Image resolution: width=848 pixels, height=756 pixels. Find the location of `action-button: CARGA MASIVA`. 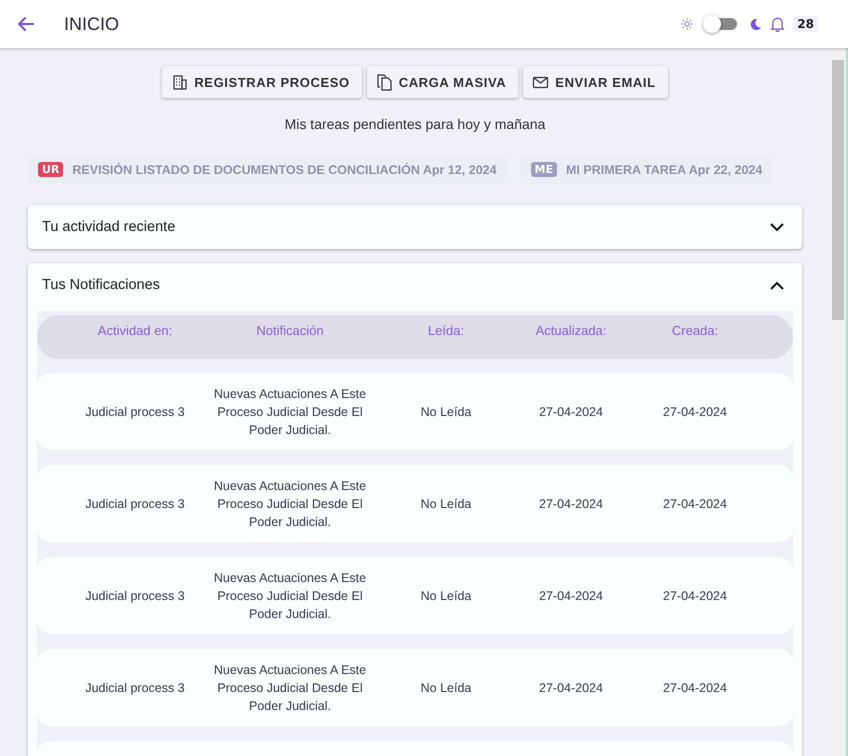

action-button: CARGA MASIVA is located at coordinates (442, 82).